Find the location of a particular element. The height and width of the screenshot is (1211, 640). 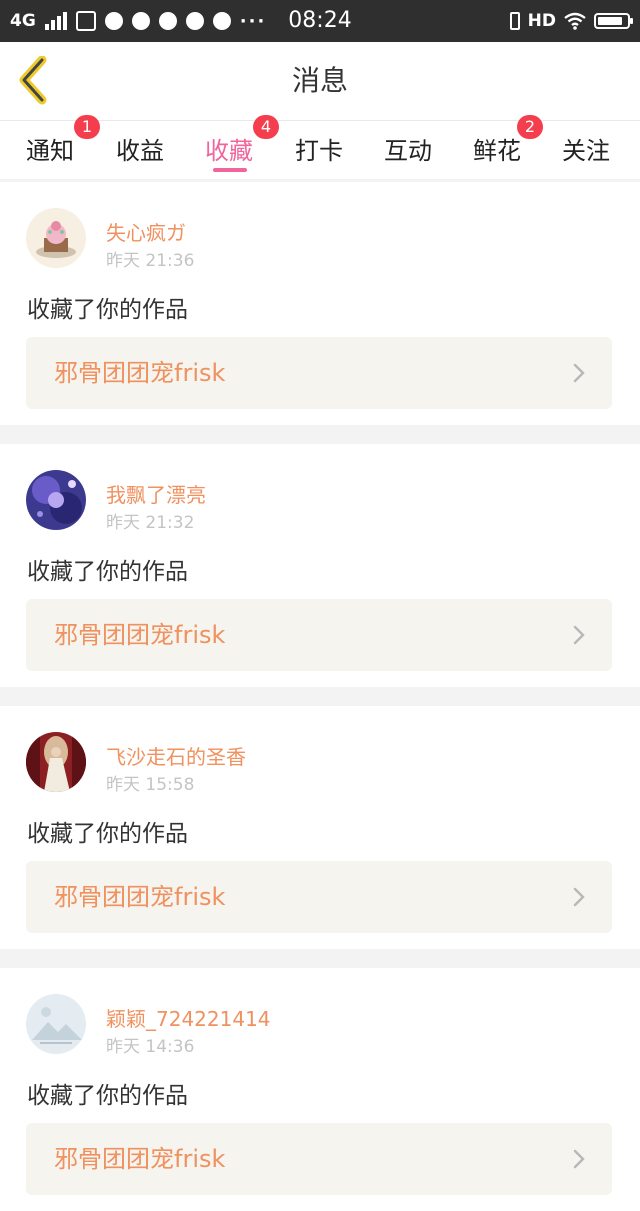

tab-badge: 4 is located at coordinates (266, 127).